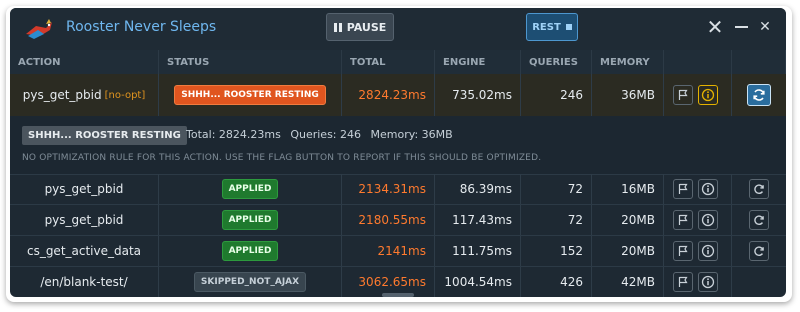 The height and width of the screenshot is (312, 800). I want to click on resize-handle, so click(398, 295).